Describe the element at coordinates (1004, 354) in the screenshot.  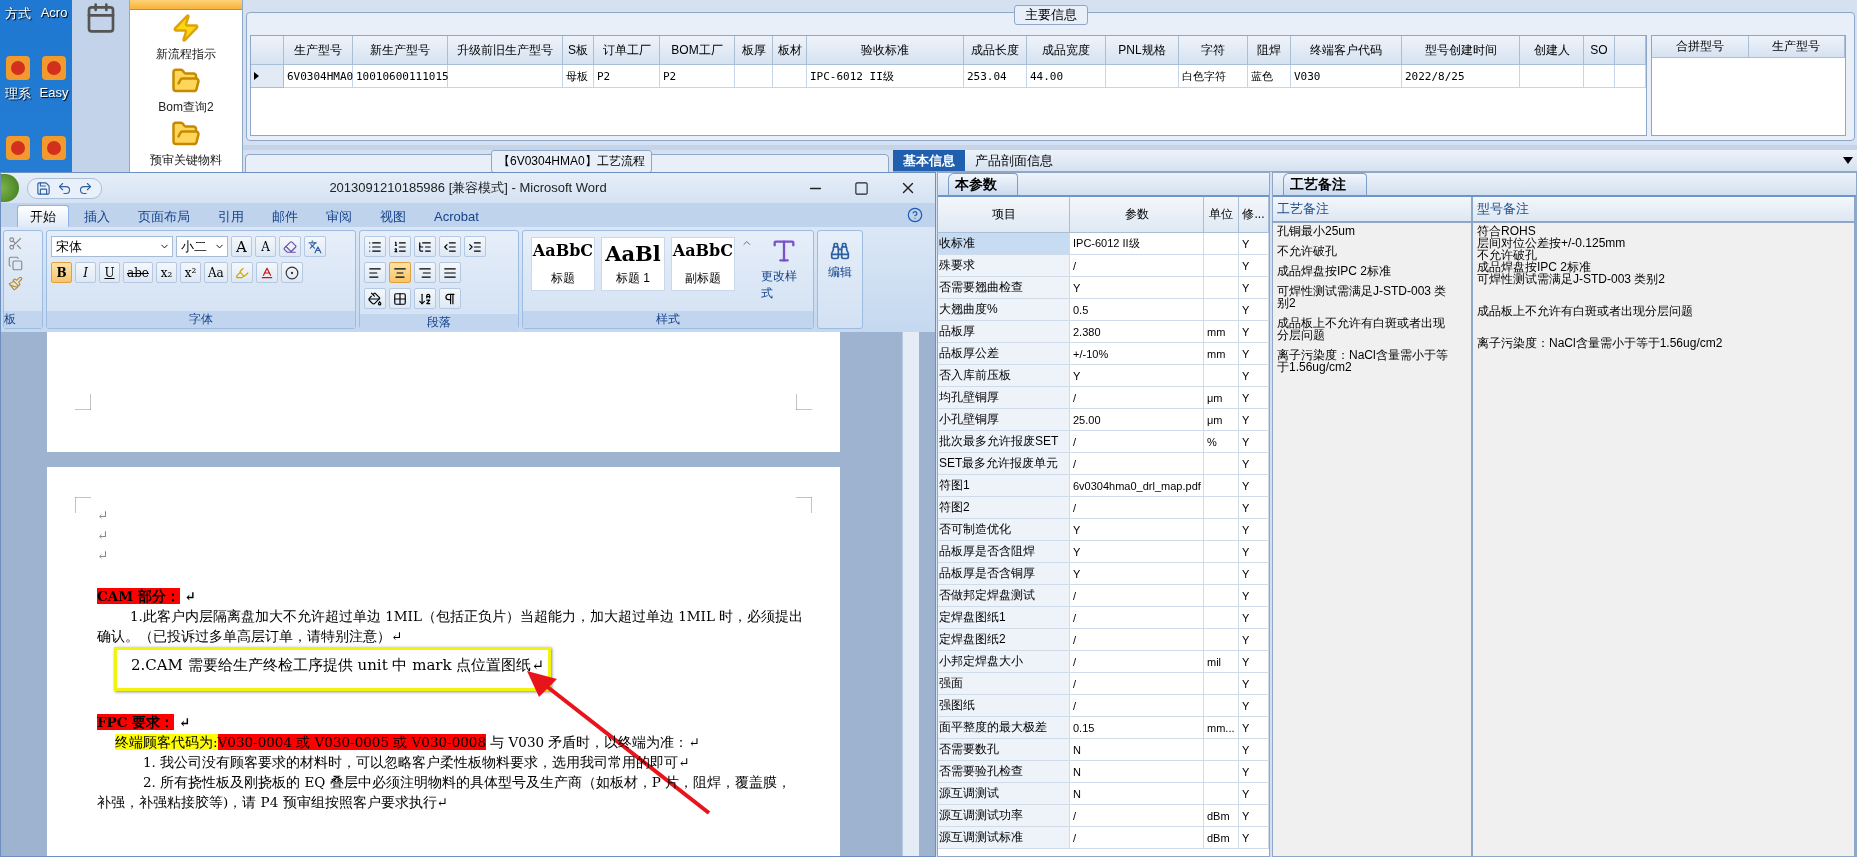
I see `table-cell: 品板厚公差` at that location.